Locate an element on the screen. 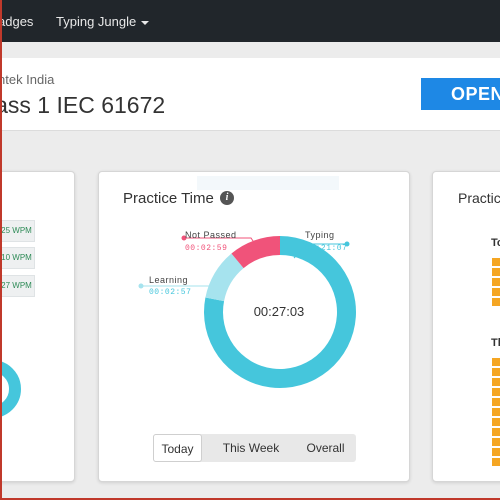 The width and height of the screenshot is (500, 500). chevron-down-icon is located at coordinates (145, 22).